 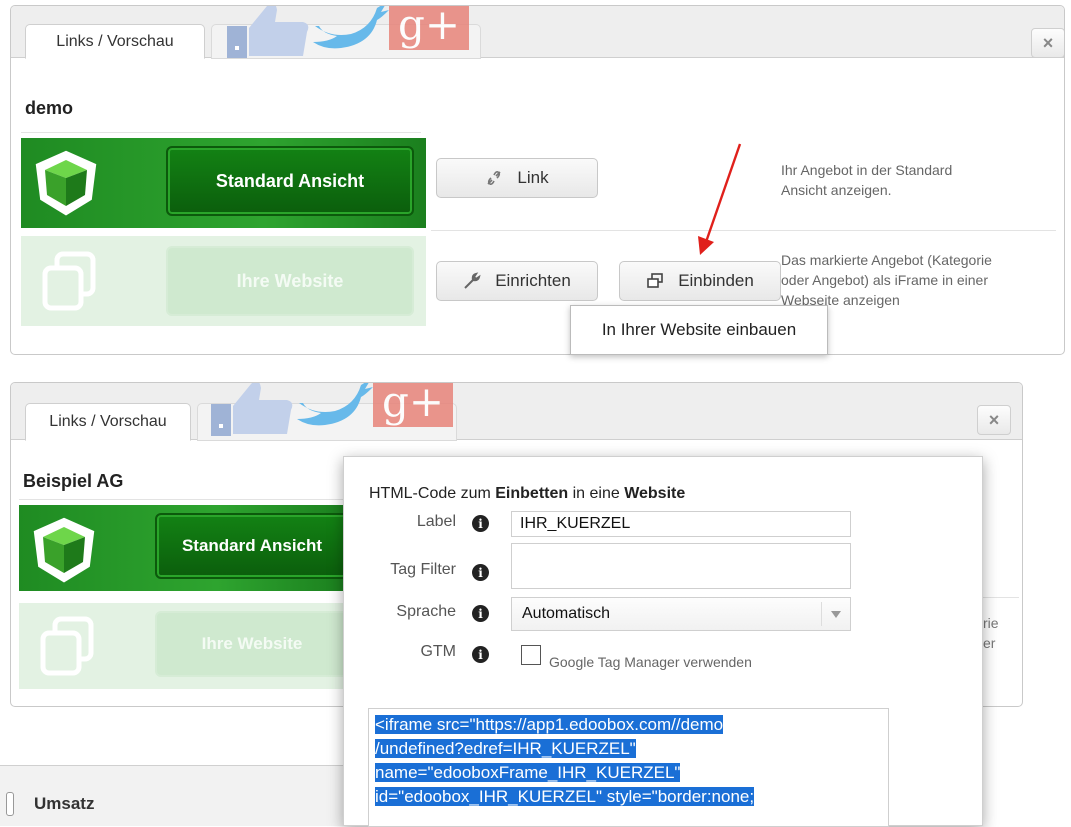 I want to click on dialog-heading: HTML-Code zum Einbetten in eine Website, so click(x=527, y=494).